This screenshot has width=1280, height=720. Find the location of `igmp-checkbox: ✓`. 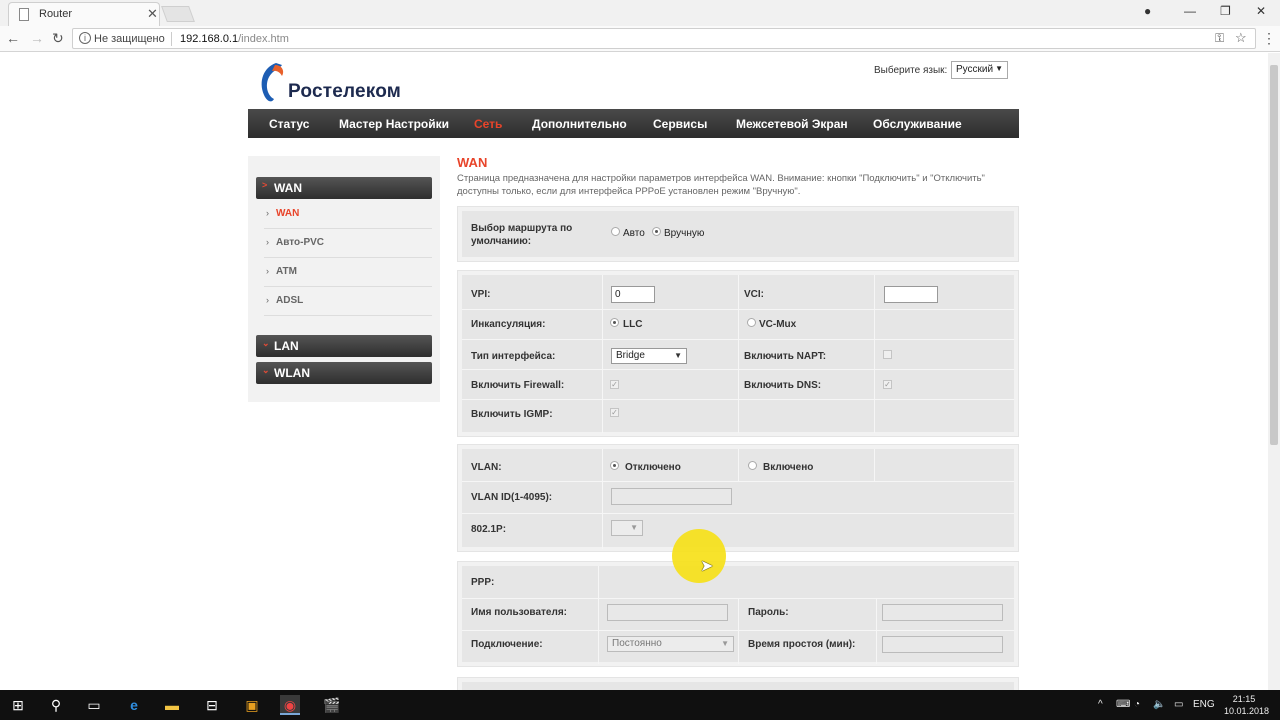

igmp-checkbox: ✓ is located at coordinates (614, 412).